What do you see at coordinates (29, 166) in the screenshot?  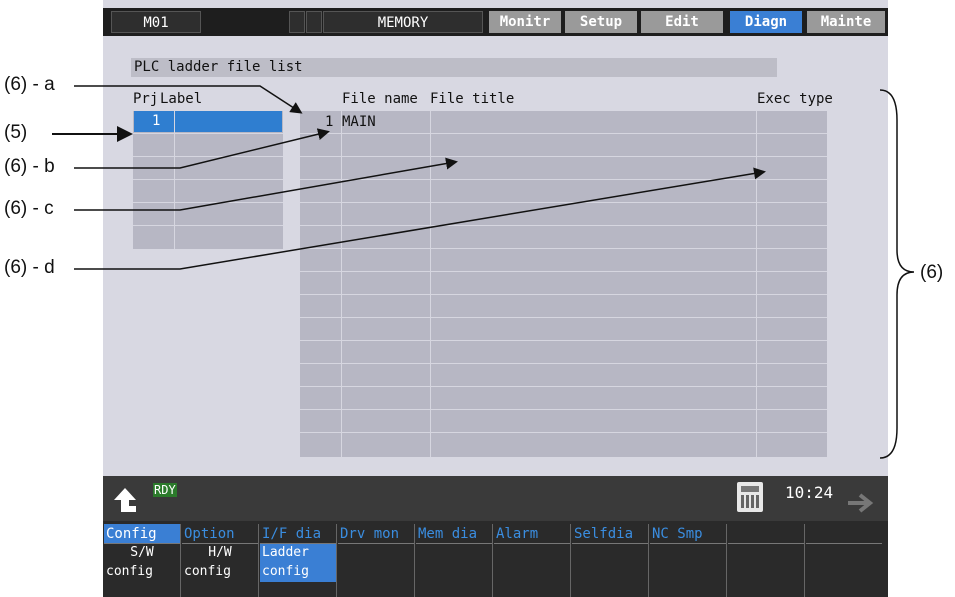 I see `annotation-6b: (6) - b` at bounding box center [29, 166].